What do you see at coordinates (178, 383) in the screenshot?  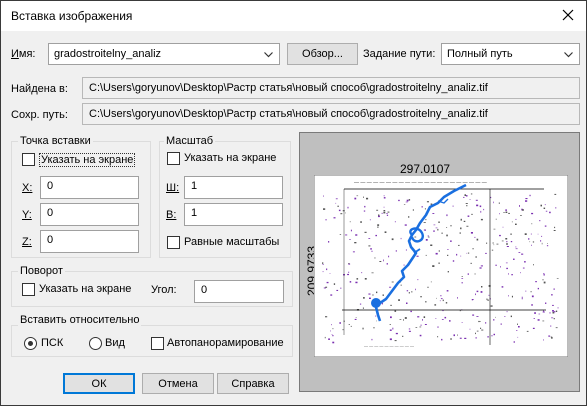 I see `cancel-button: Отмена` at bounding box center [178, 383].